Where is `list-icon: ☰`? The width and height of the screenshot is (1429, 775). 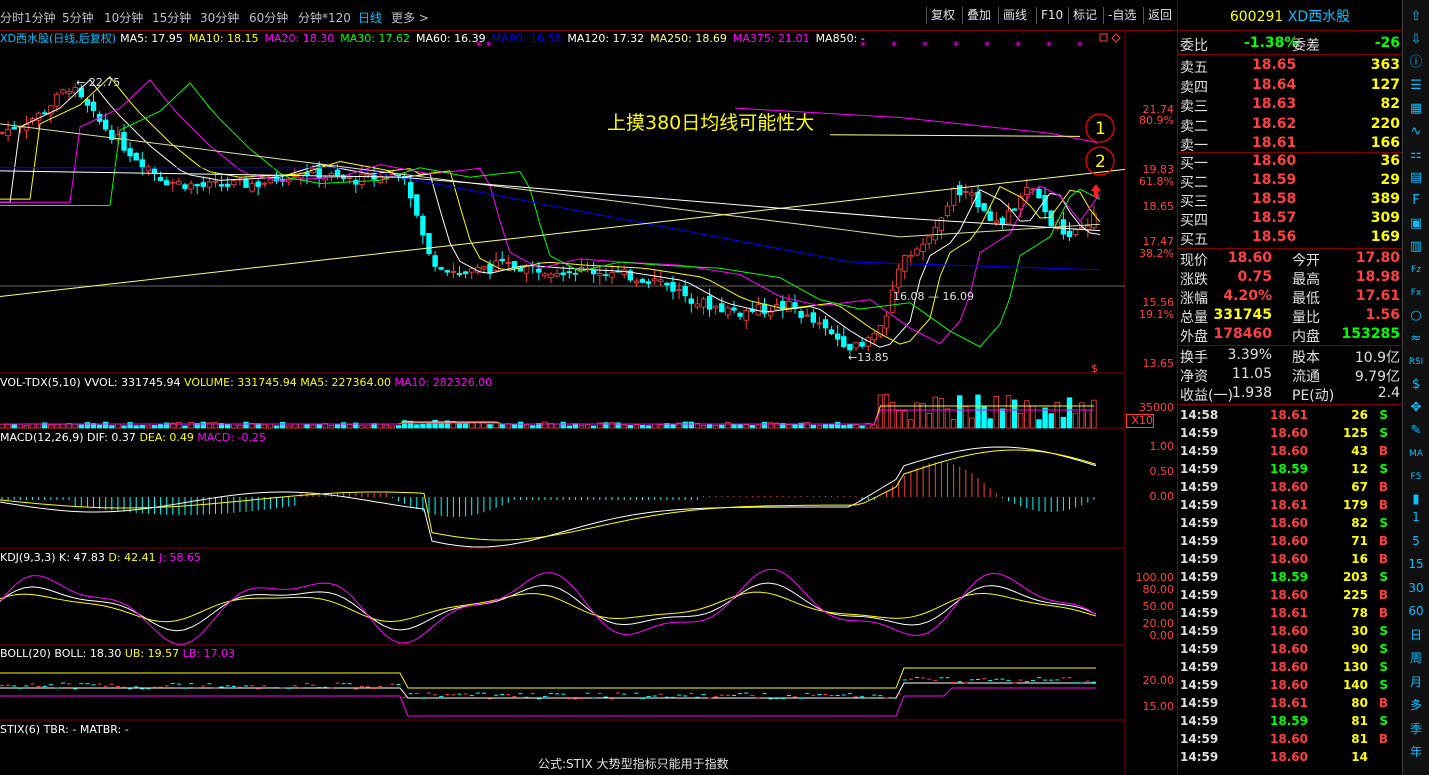
list-icon: ☰ is located at coordinates (1416, 86).